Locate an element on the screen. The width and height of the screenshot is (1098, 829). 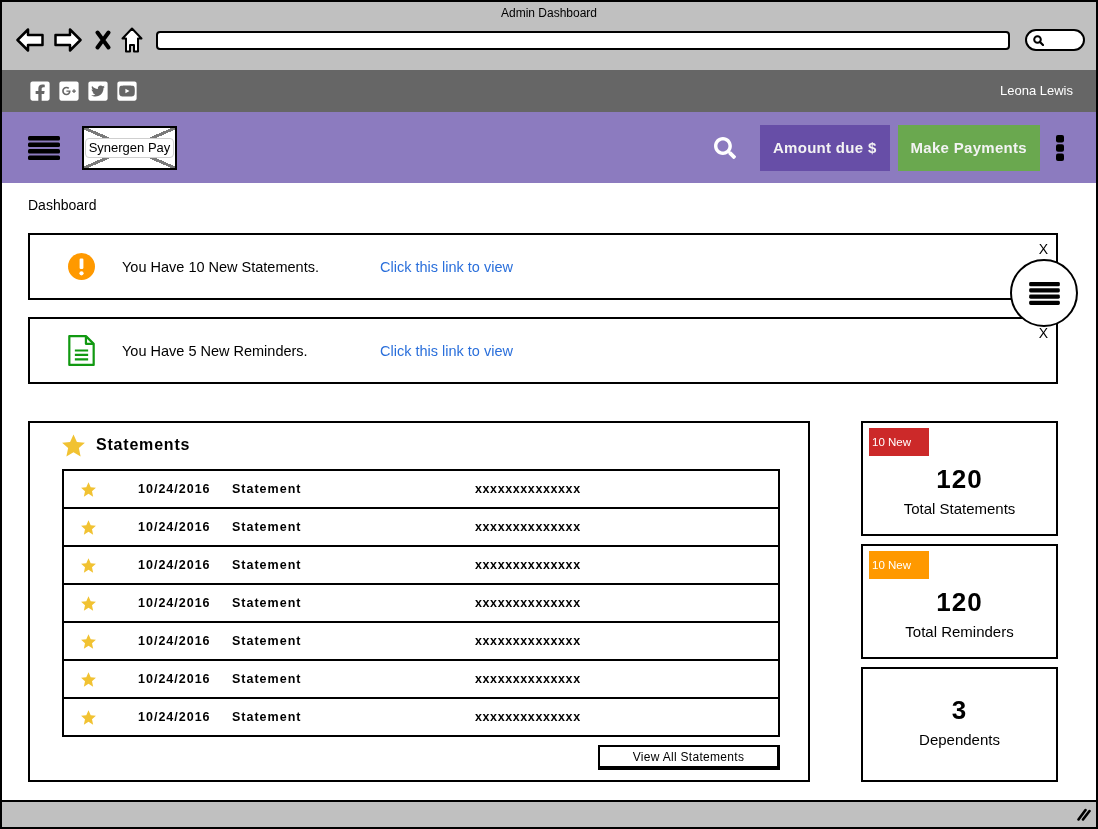
page-title: Dashboard is located at coordinates (62, 205).